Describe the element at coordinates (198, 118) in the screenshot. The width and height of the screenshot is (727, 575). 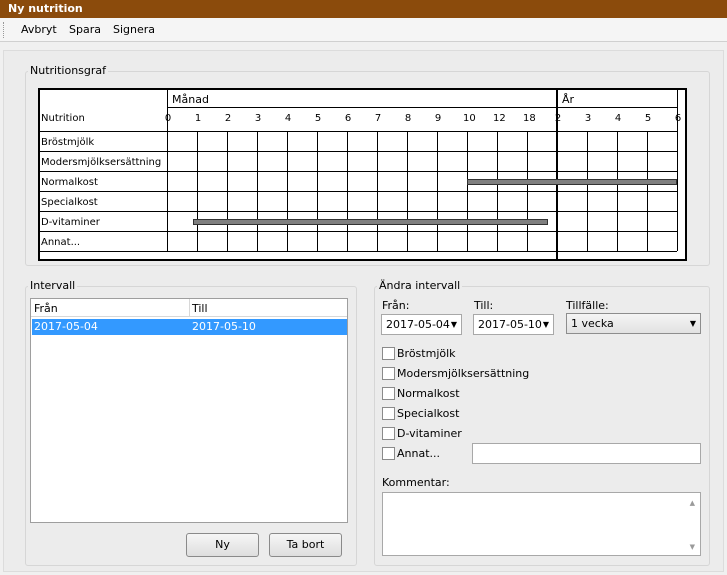
I see `graph-tick-label: 1` at that location.